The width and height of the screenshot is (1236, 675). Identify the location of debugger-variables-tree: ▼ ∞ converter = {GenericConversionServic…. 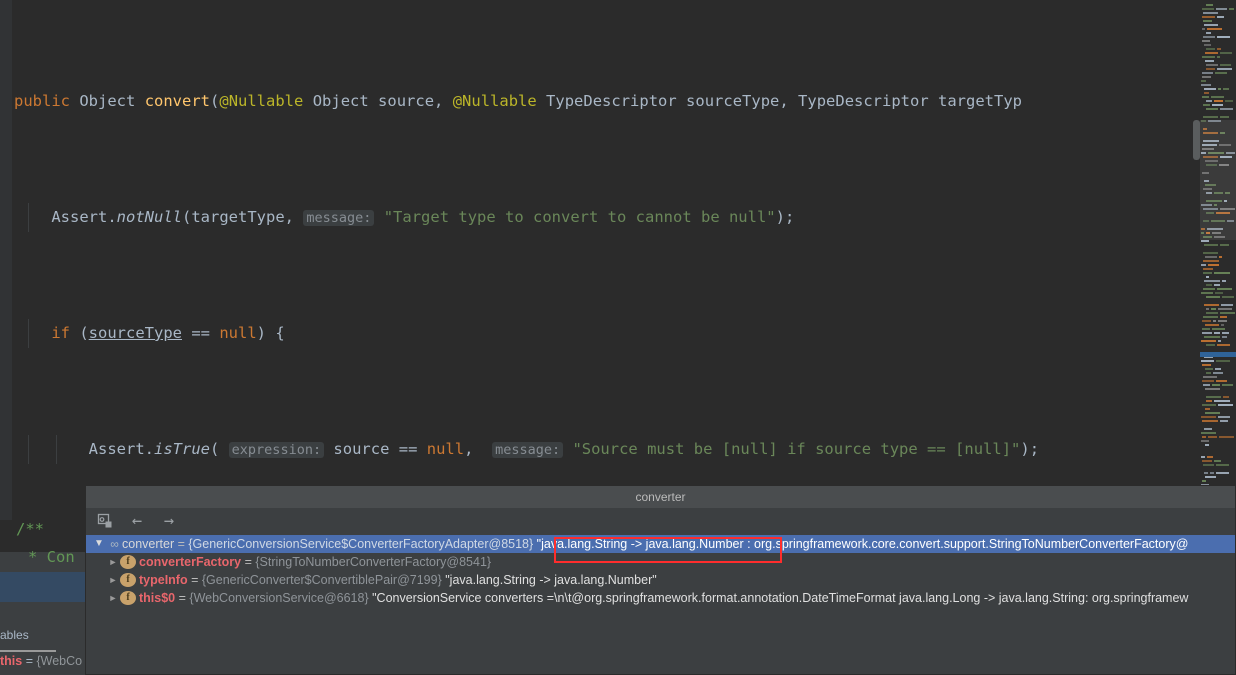
(660, 571).